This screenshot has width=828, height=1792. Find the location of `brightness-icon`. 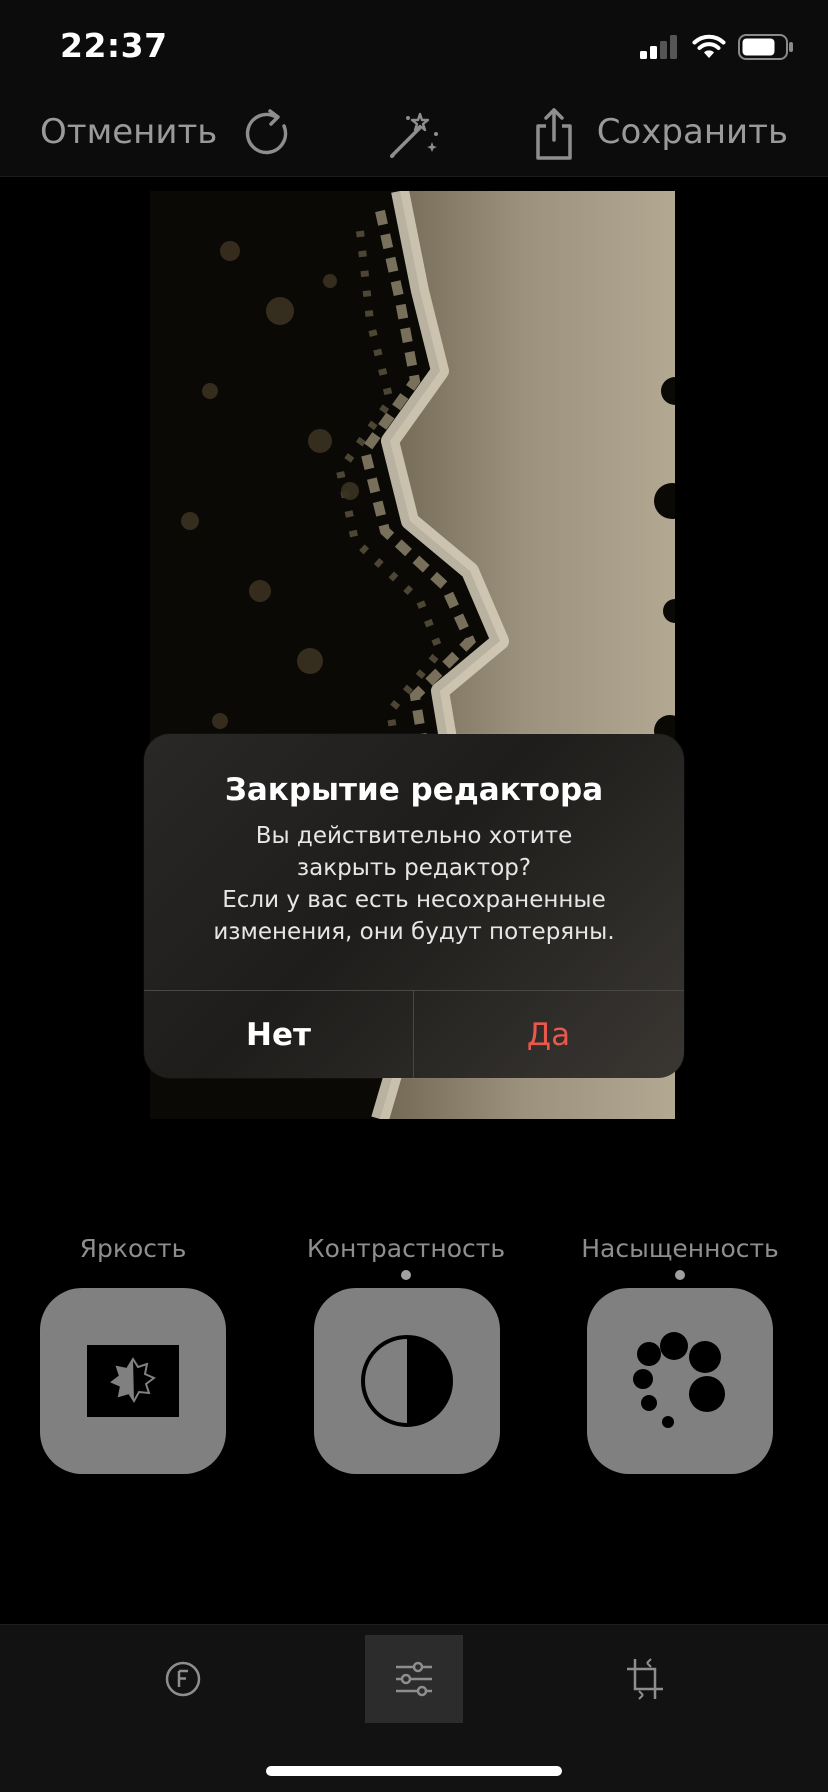

brightness-icon is located at coordinates (133, 1381).